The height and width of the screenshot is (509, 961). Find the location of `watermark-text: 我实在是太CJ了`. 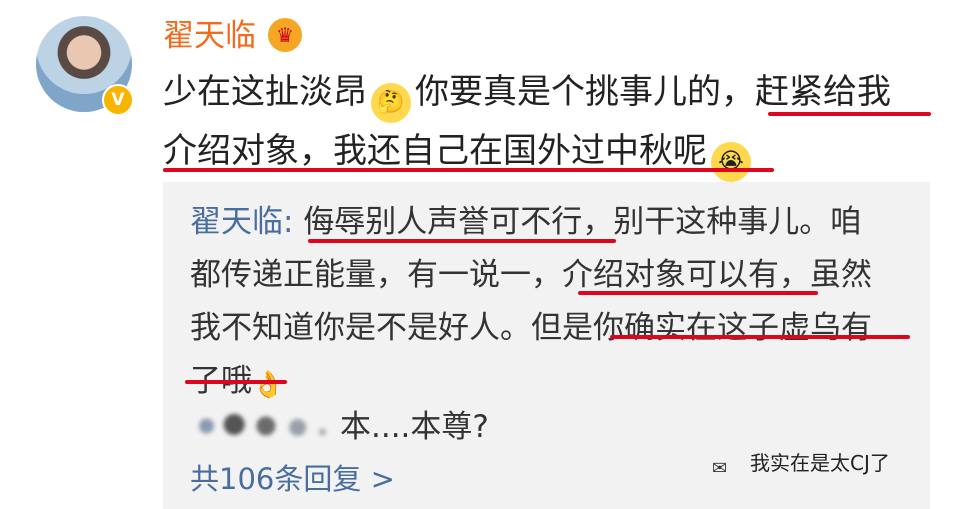

watermark-text: 我实在是太CJ了 is located at coordinates (820, 463).